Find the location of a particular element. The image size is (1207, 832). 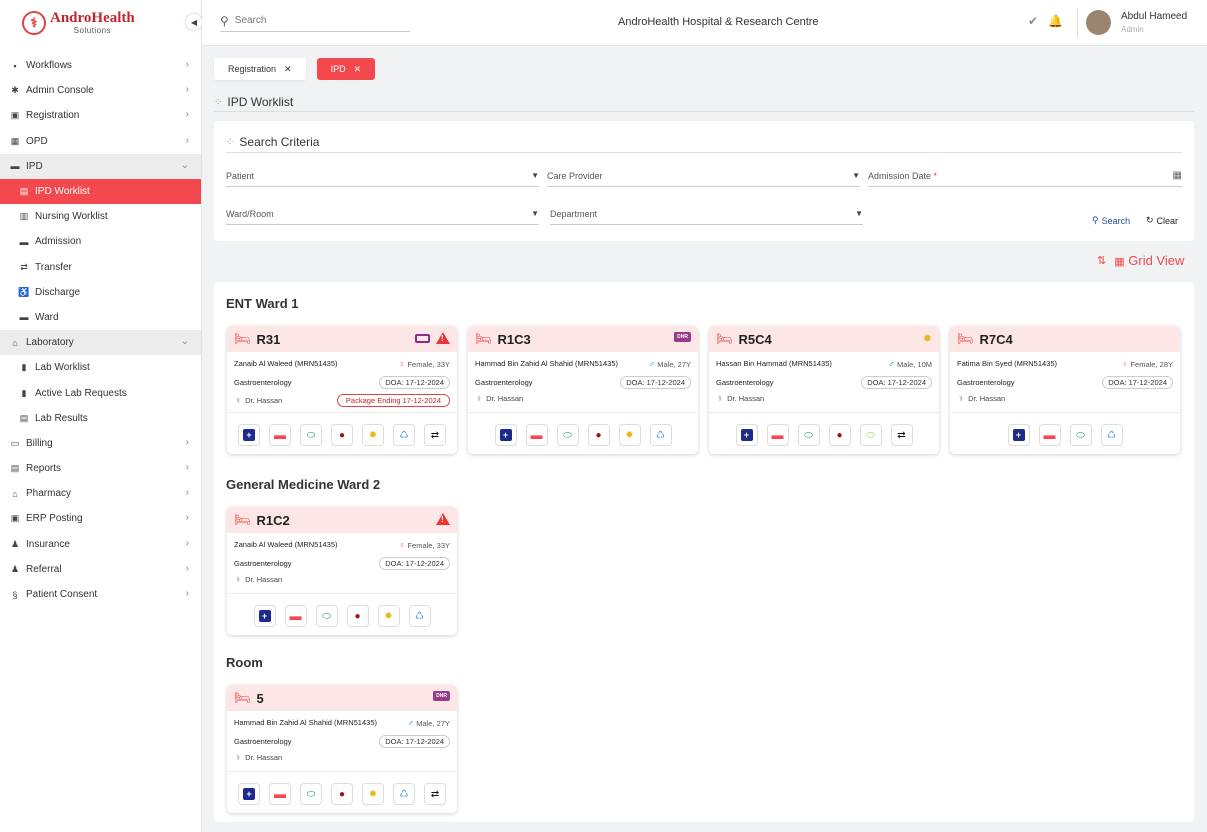

department-select: Department ▼ is located at coordinates (706, 214).